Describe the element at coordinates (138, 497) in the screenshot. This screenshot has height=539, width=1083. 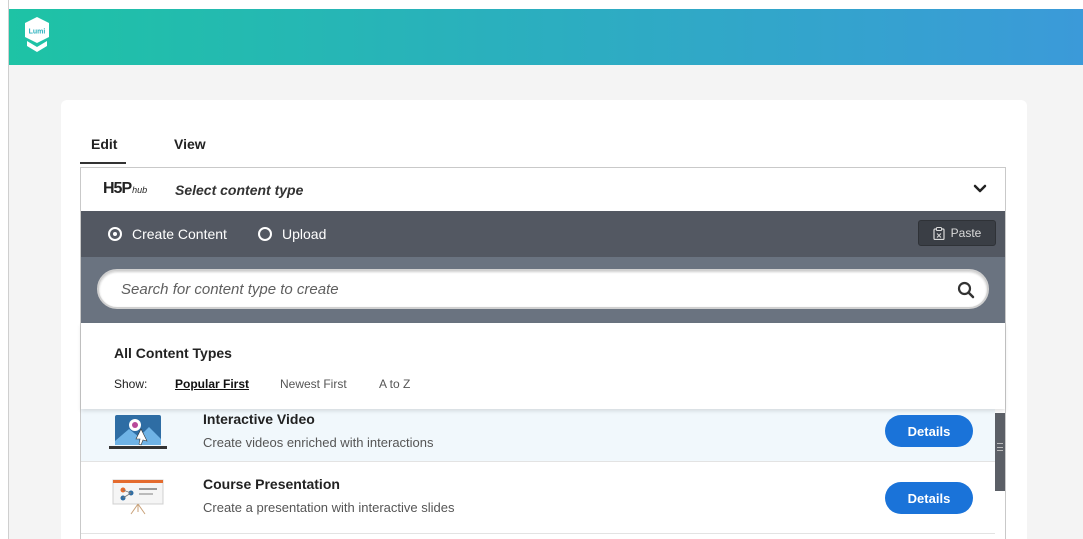
I see `course-presentation-icon` at that location.